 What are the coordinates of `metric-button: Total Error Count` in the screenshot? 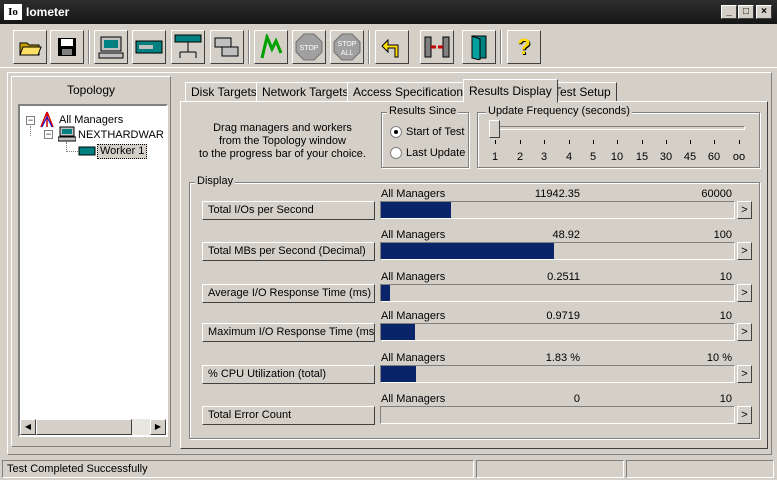 It's located at (288, 415).